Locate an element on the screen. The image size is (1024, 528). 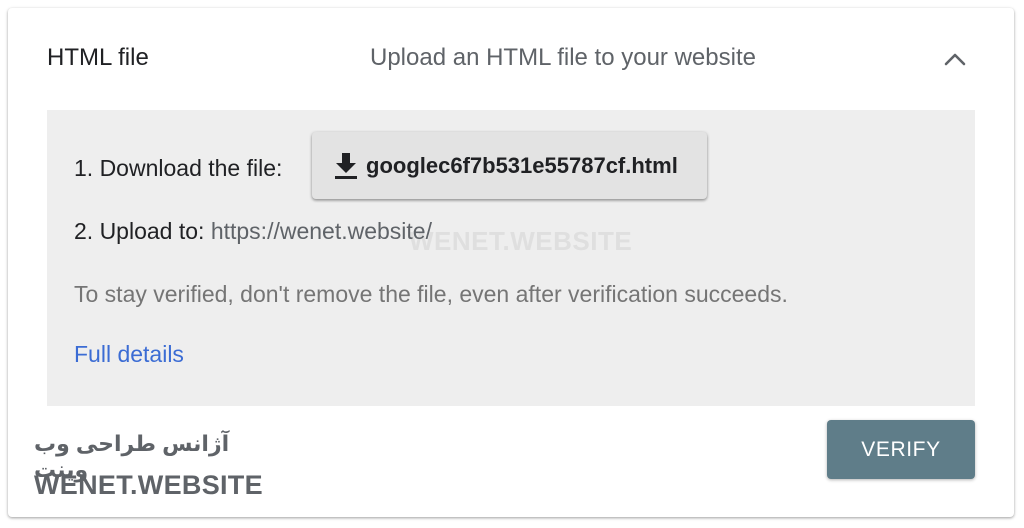
method-subtitle: Upload an HTML file to your website is located at coordinates (563, 57).